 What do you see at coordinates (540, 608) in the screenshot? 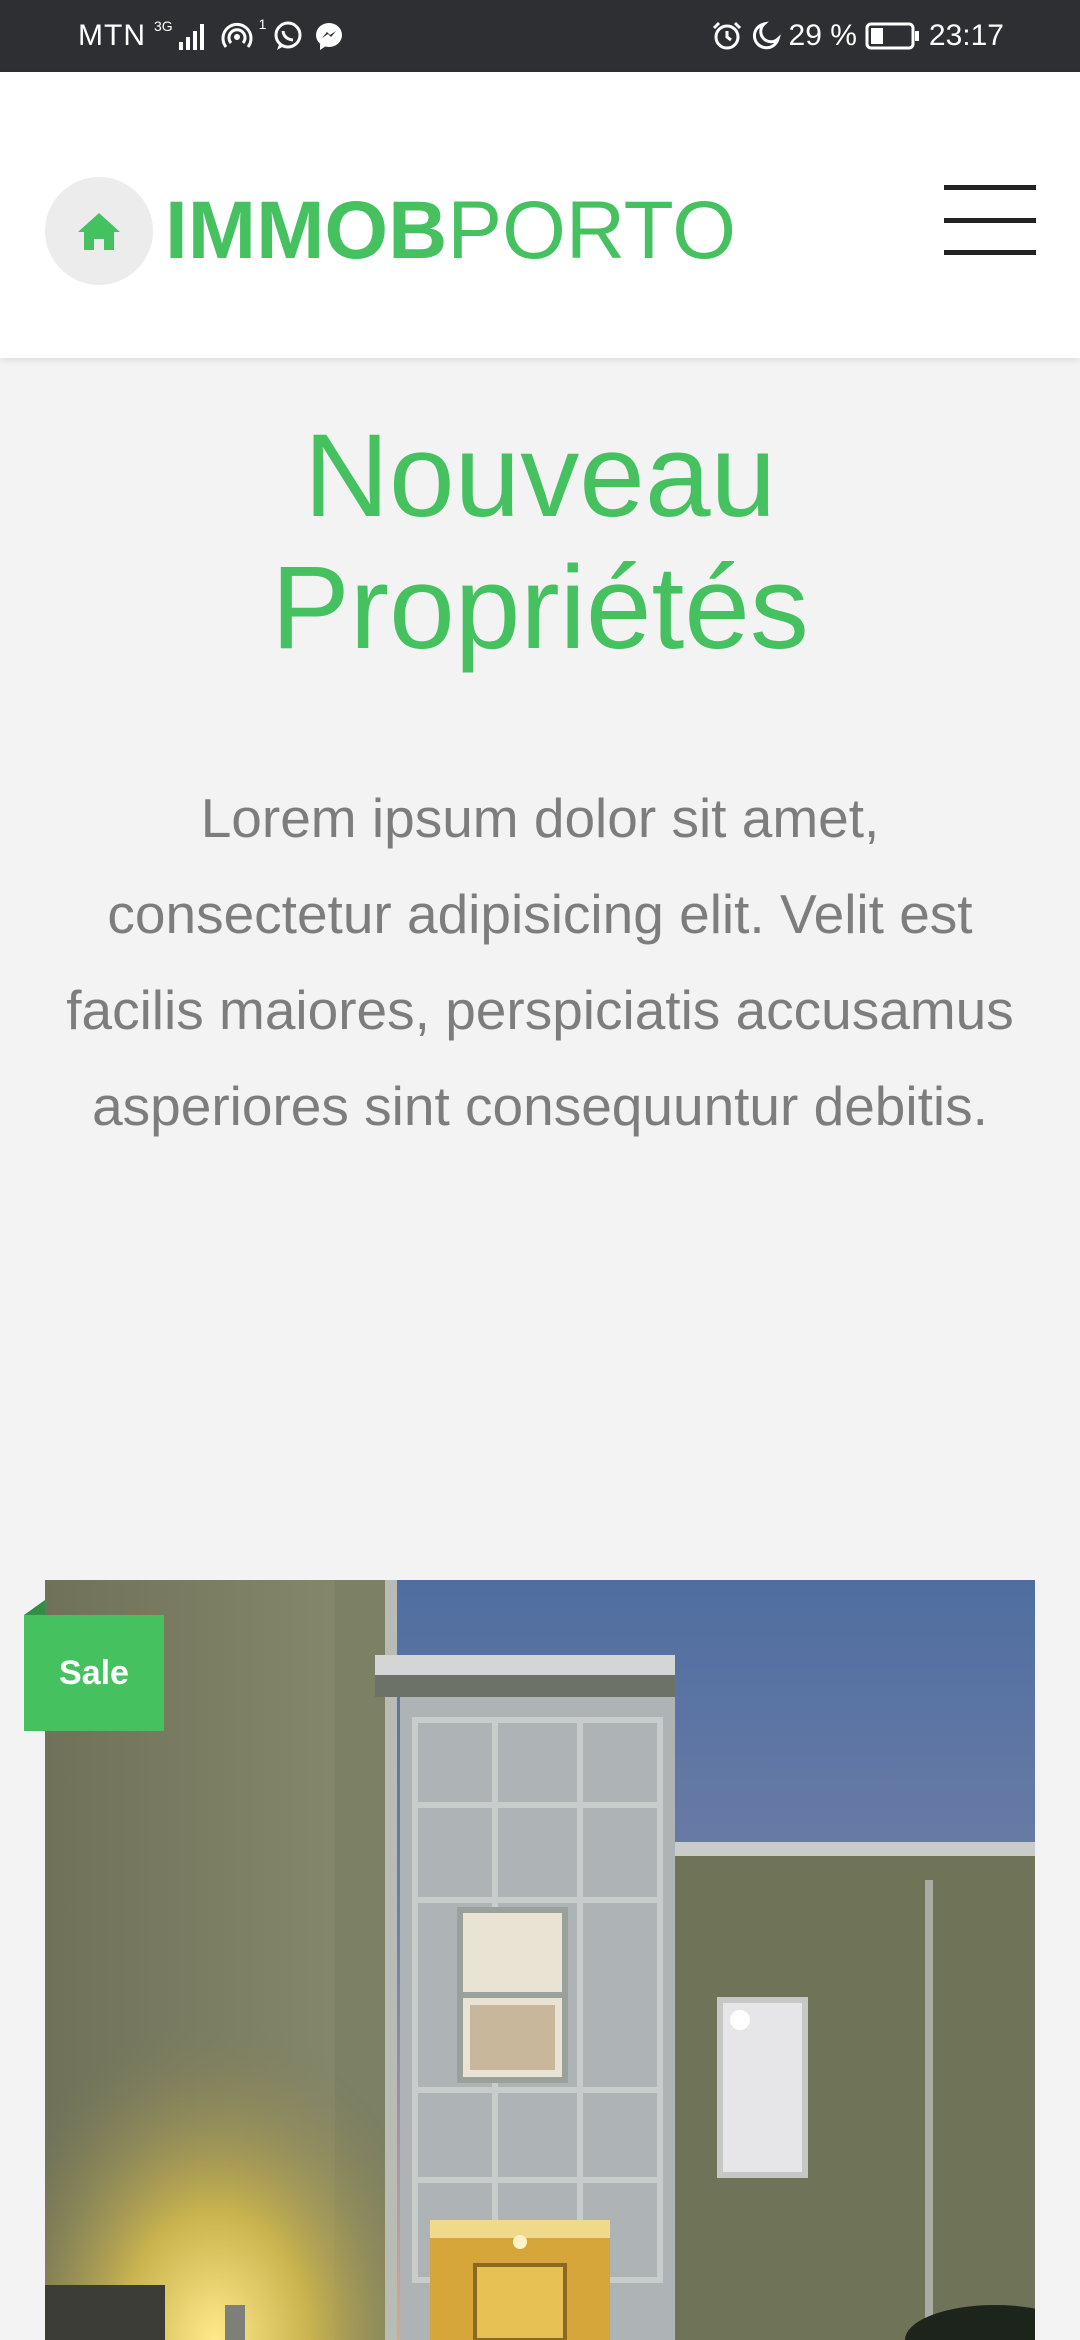
I see `page-title-line-2: Propriétés` at bounding box center [540, 608].